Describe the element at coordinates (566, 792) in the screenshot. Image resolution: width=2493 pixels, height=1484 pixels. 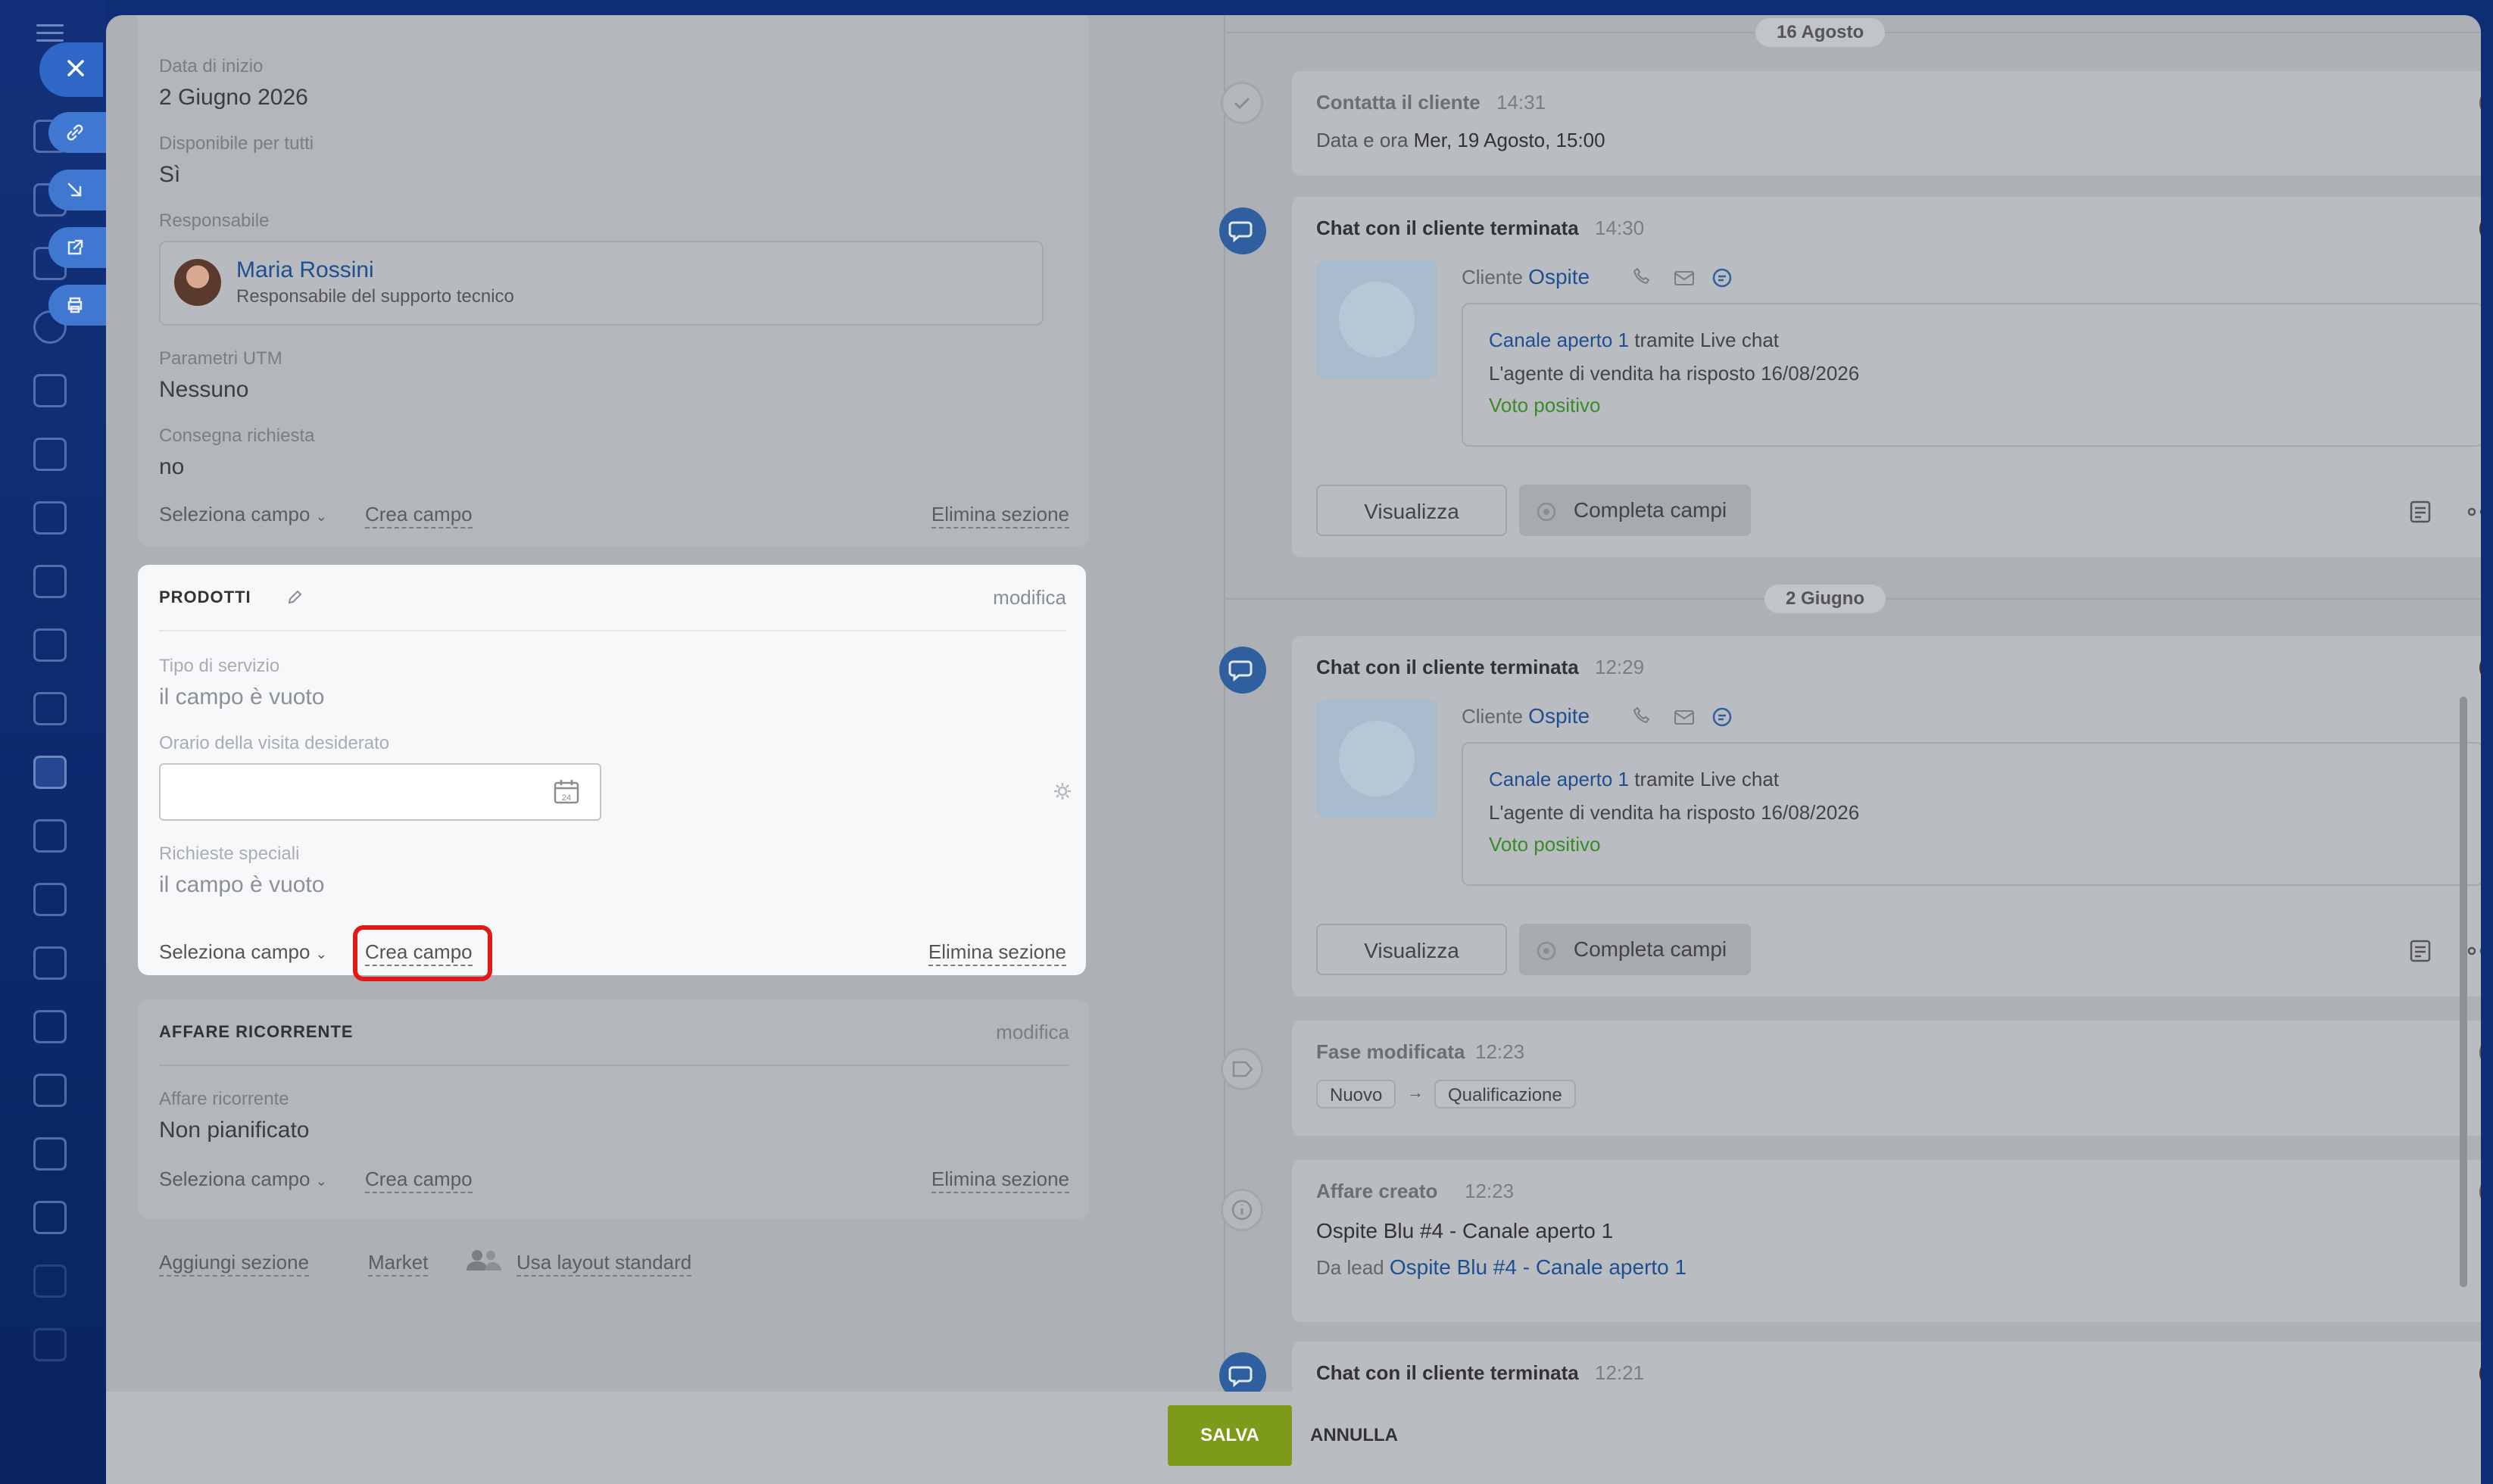
I see `calendar-icon: 24` at that location.